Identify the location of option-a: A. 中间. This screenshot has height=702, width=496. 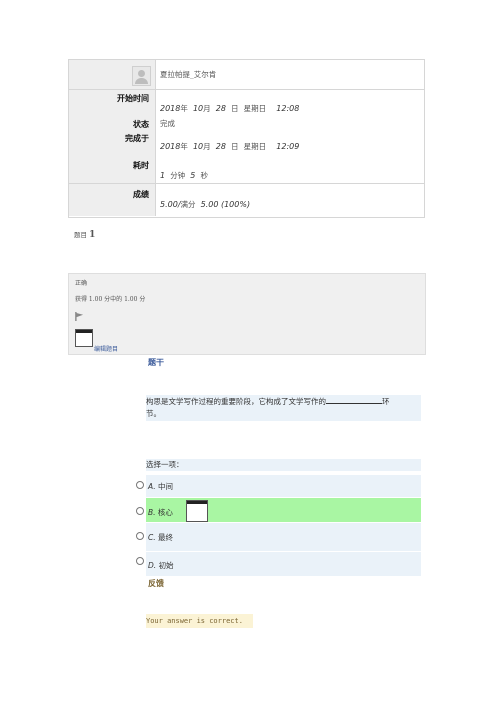
(278, 486).